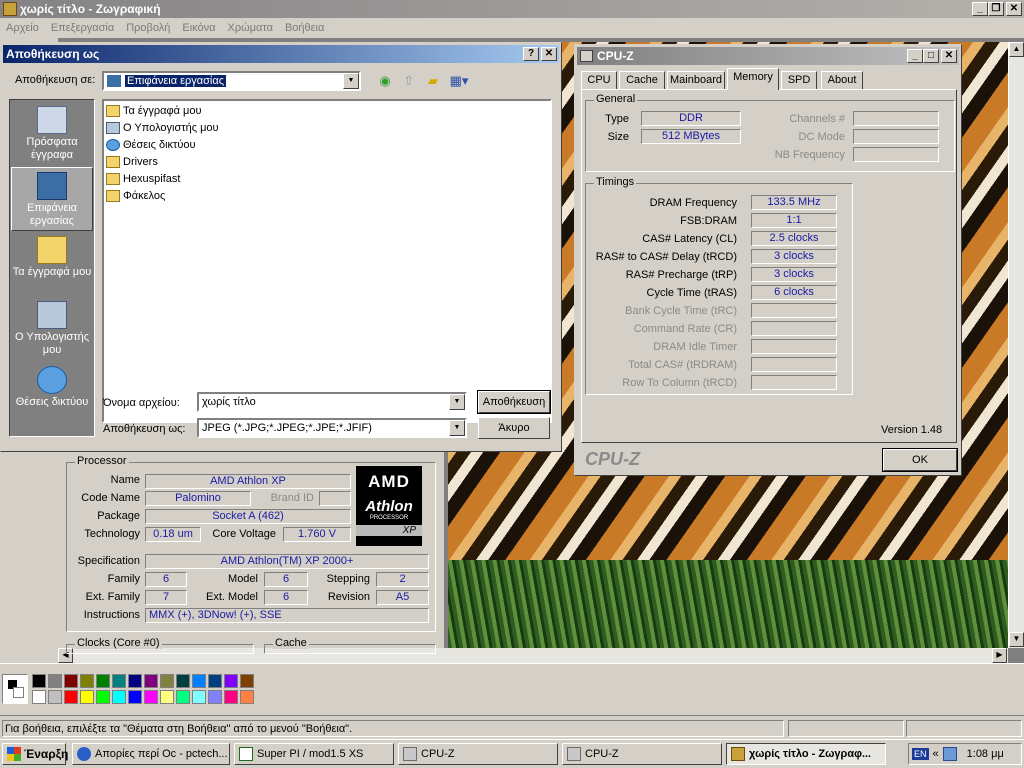 The height and width of the screenshot is (768, 1024). I want to click on tab-mainboard: Mainboard, so click(696, 80).